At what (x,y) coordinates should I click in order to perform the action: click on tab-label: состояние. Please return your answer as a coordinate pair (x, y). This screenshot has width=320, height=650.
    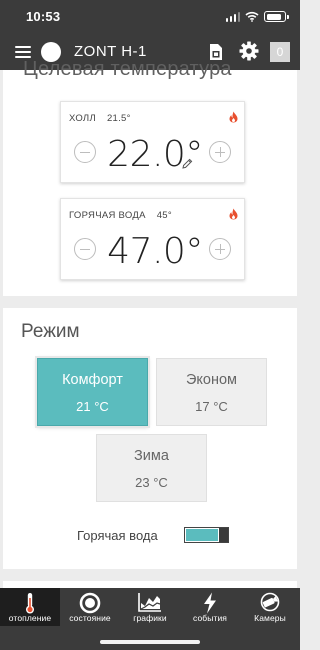
    Looking at the image, I should click on (90, 618).